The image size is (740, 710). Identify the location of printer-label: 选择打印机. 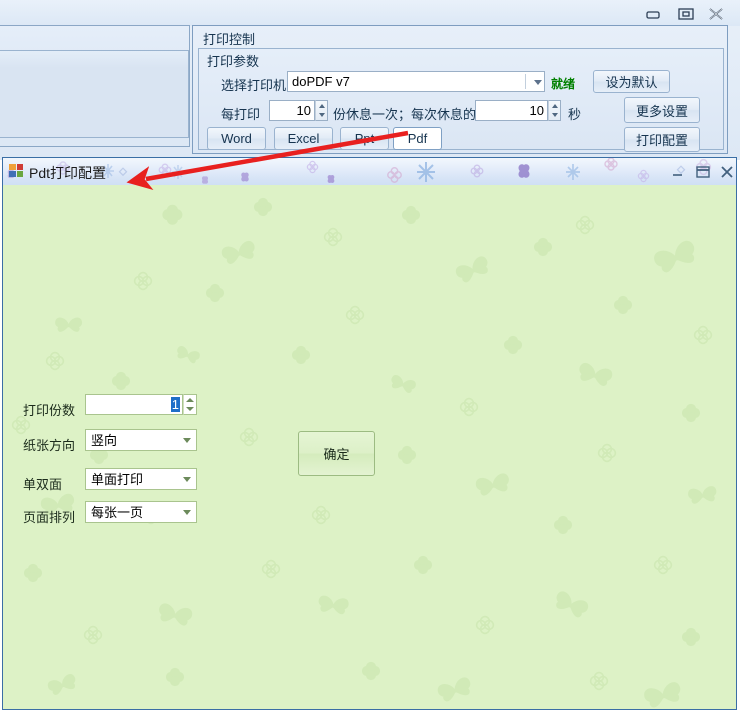
(254, 85).